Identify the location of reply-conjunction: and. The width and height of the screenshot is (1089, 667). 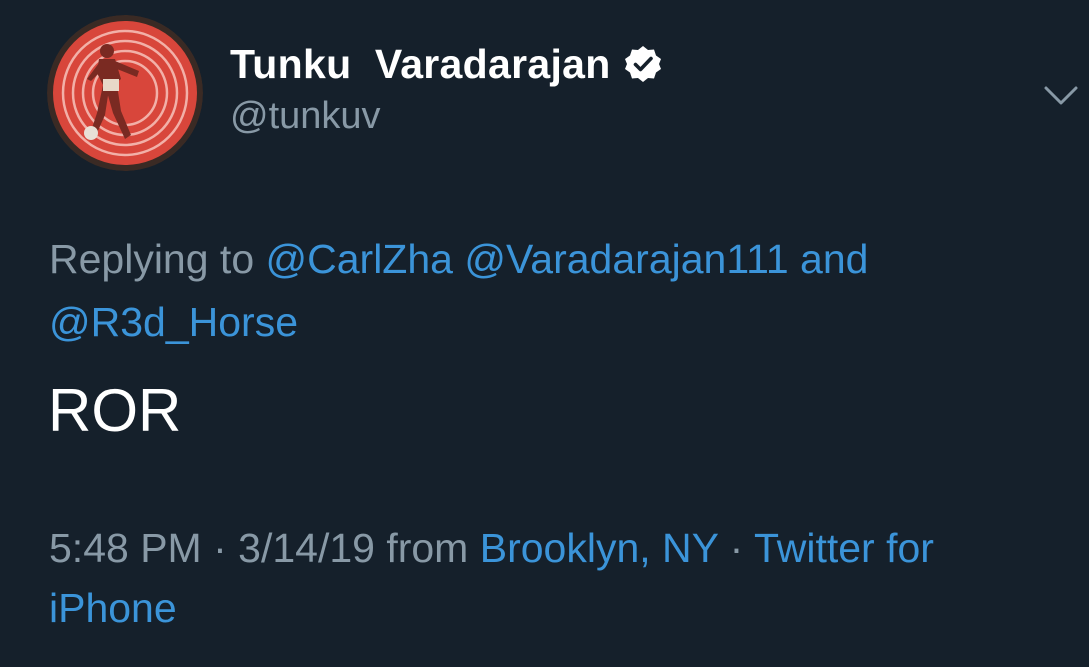
(828, 259).